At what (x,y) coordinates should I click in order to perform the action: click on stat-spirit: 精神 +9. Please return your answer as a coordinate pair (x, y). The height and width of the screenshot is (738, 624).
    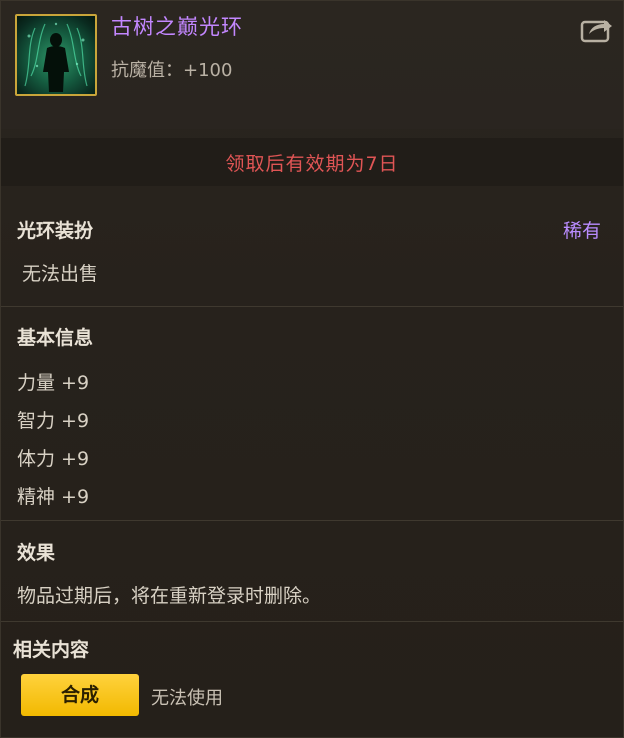
    Looking at the image, I should click on (53, 497).